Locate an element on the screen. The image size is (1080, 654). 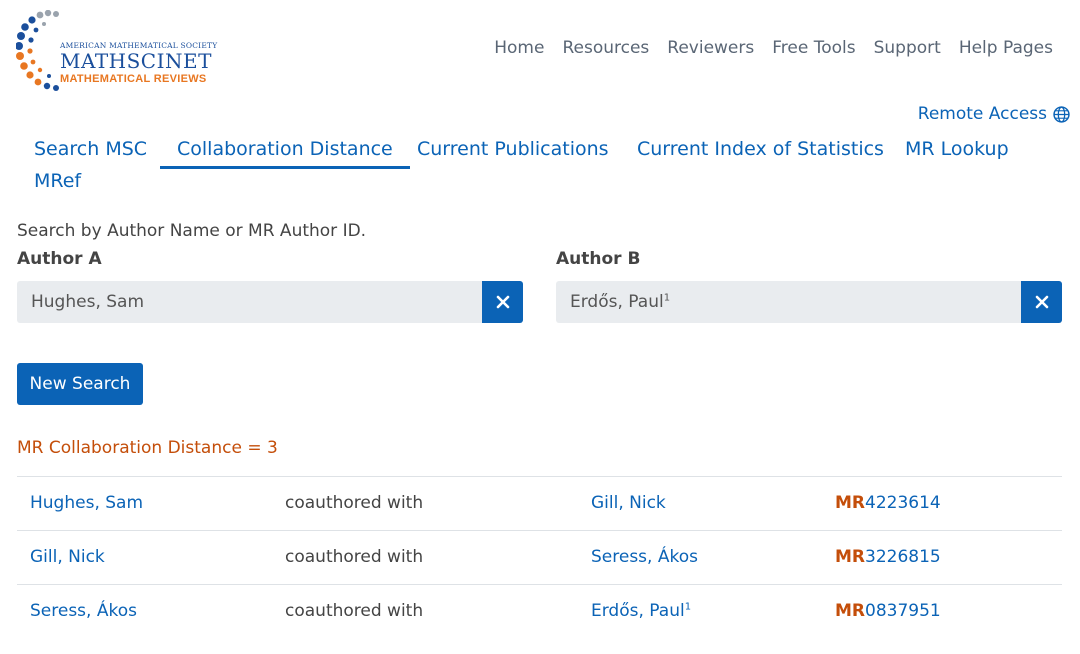
coauthor-name: Gill, Nick is located at coordinates (628, 503).